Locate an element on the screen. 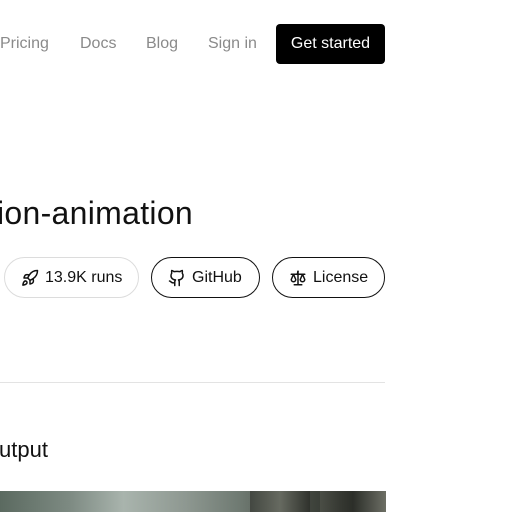 Image resolution: width=512 pixels, height=512 pixels. license-link: License is located at coordinates (328, 277).